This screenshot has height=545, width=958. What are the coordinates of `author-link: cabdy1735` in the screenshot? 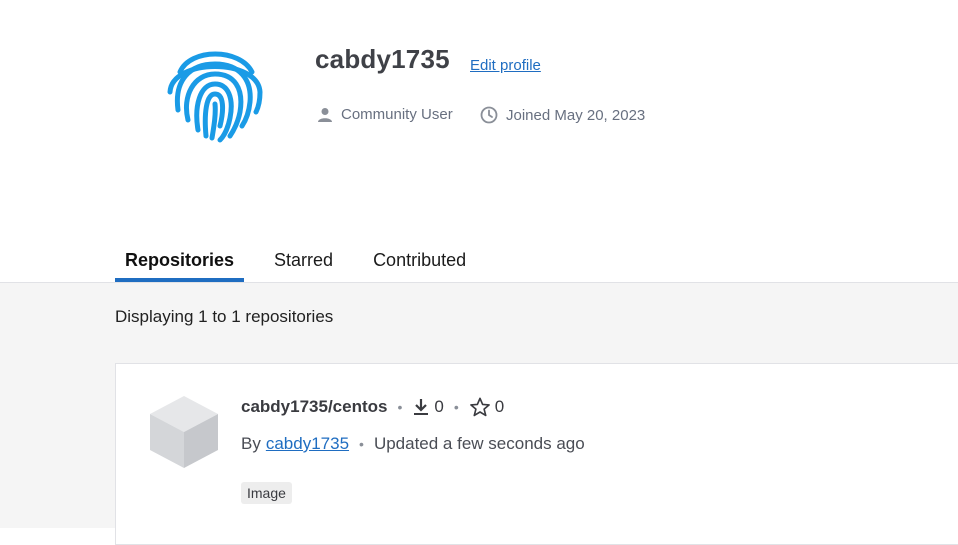 It's located at (307, 444).